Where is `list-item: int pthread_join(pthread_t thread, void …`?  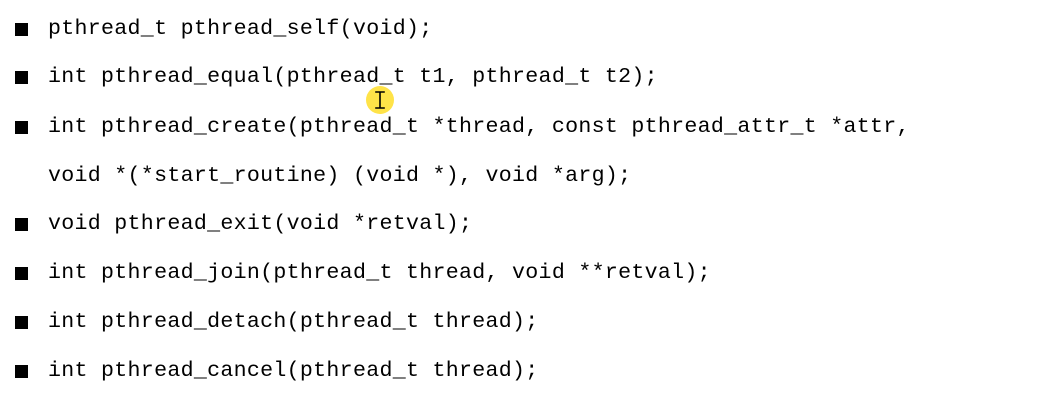 list-item: int pthread_join(pthread_t thread, void … is located at coordinates (522, 273).